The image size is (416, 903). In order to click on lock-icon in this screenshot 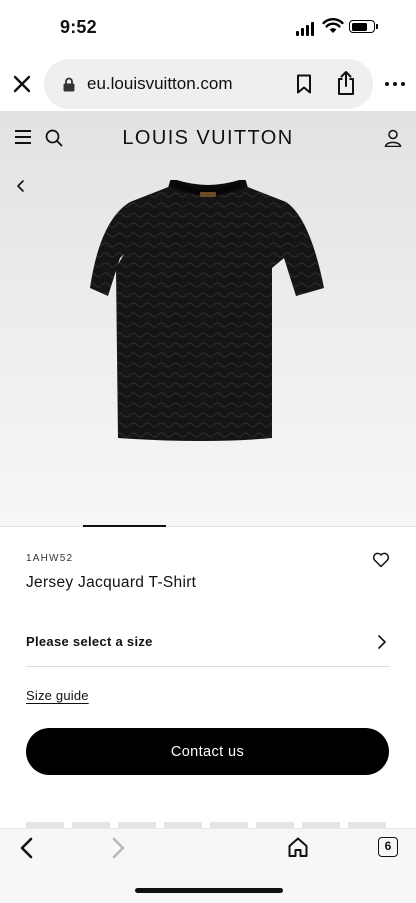, I will do `click(69, 84)`.